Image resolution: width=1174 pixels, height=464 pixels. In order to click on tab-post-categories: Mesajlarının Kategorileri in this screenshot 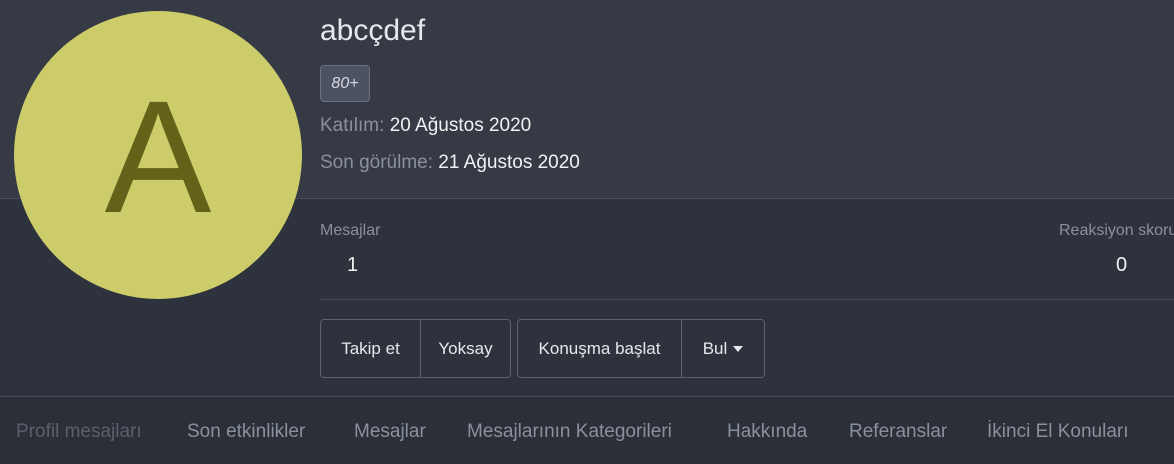, I will do `click(569, 432)`.